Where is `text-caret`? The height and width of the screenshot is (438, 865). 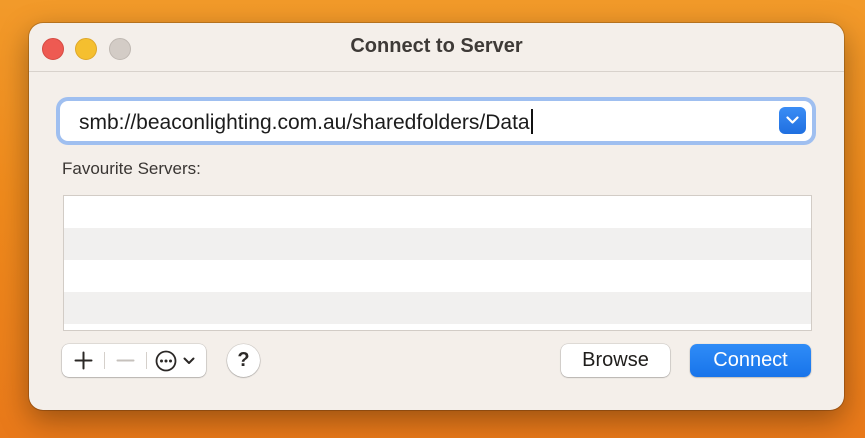 text-caret is located at coordinates (531, 121).